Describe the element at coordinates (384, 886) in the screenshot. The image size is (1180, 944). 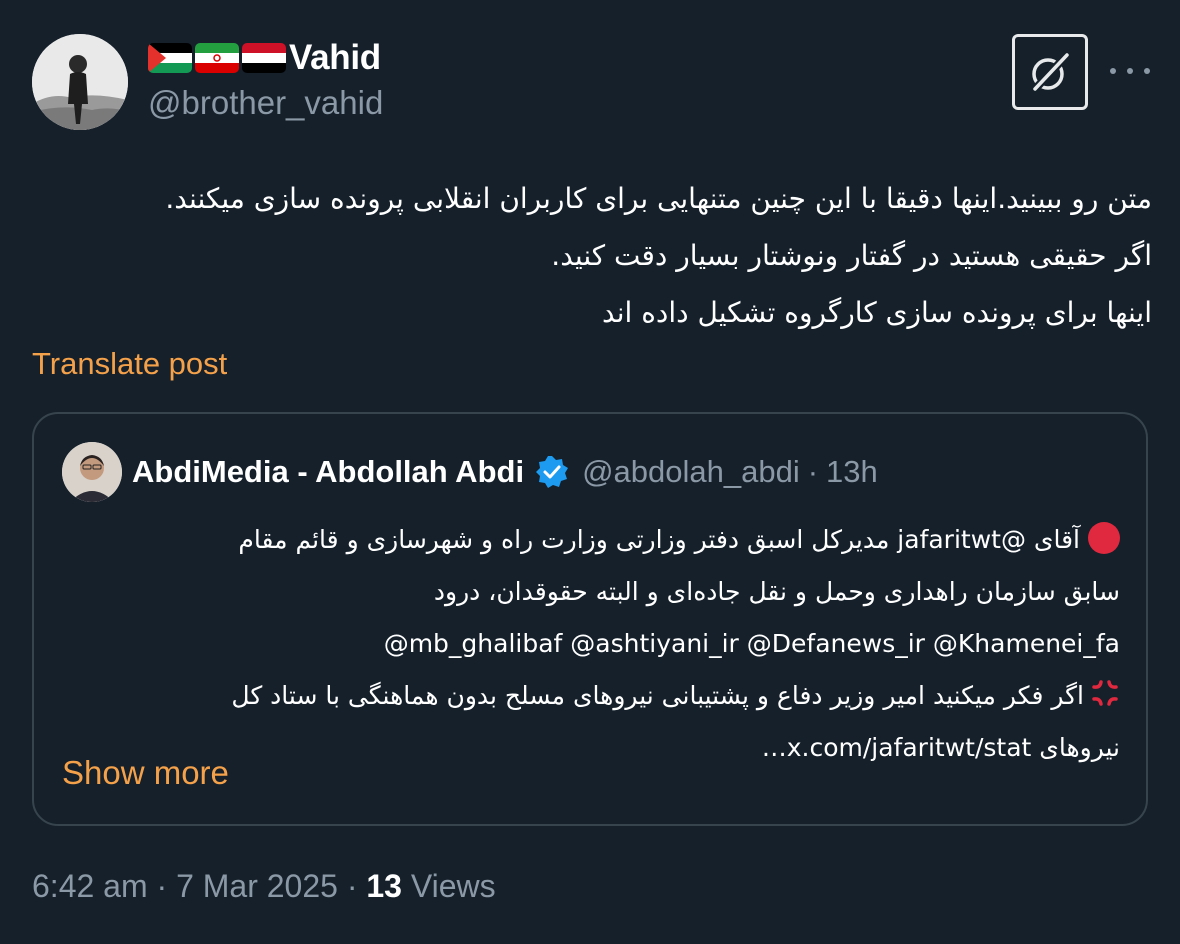
I see `views-count: 13` at that location.